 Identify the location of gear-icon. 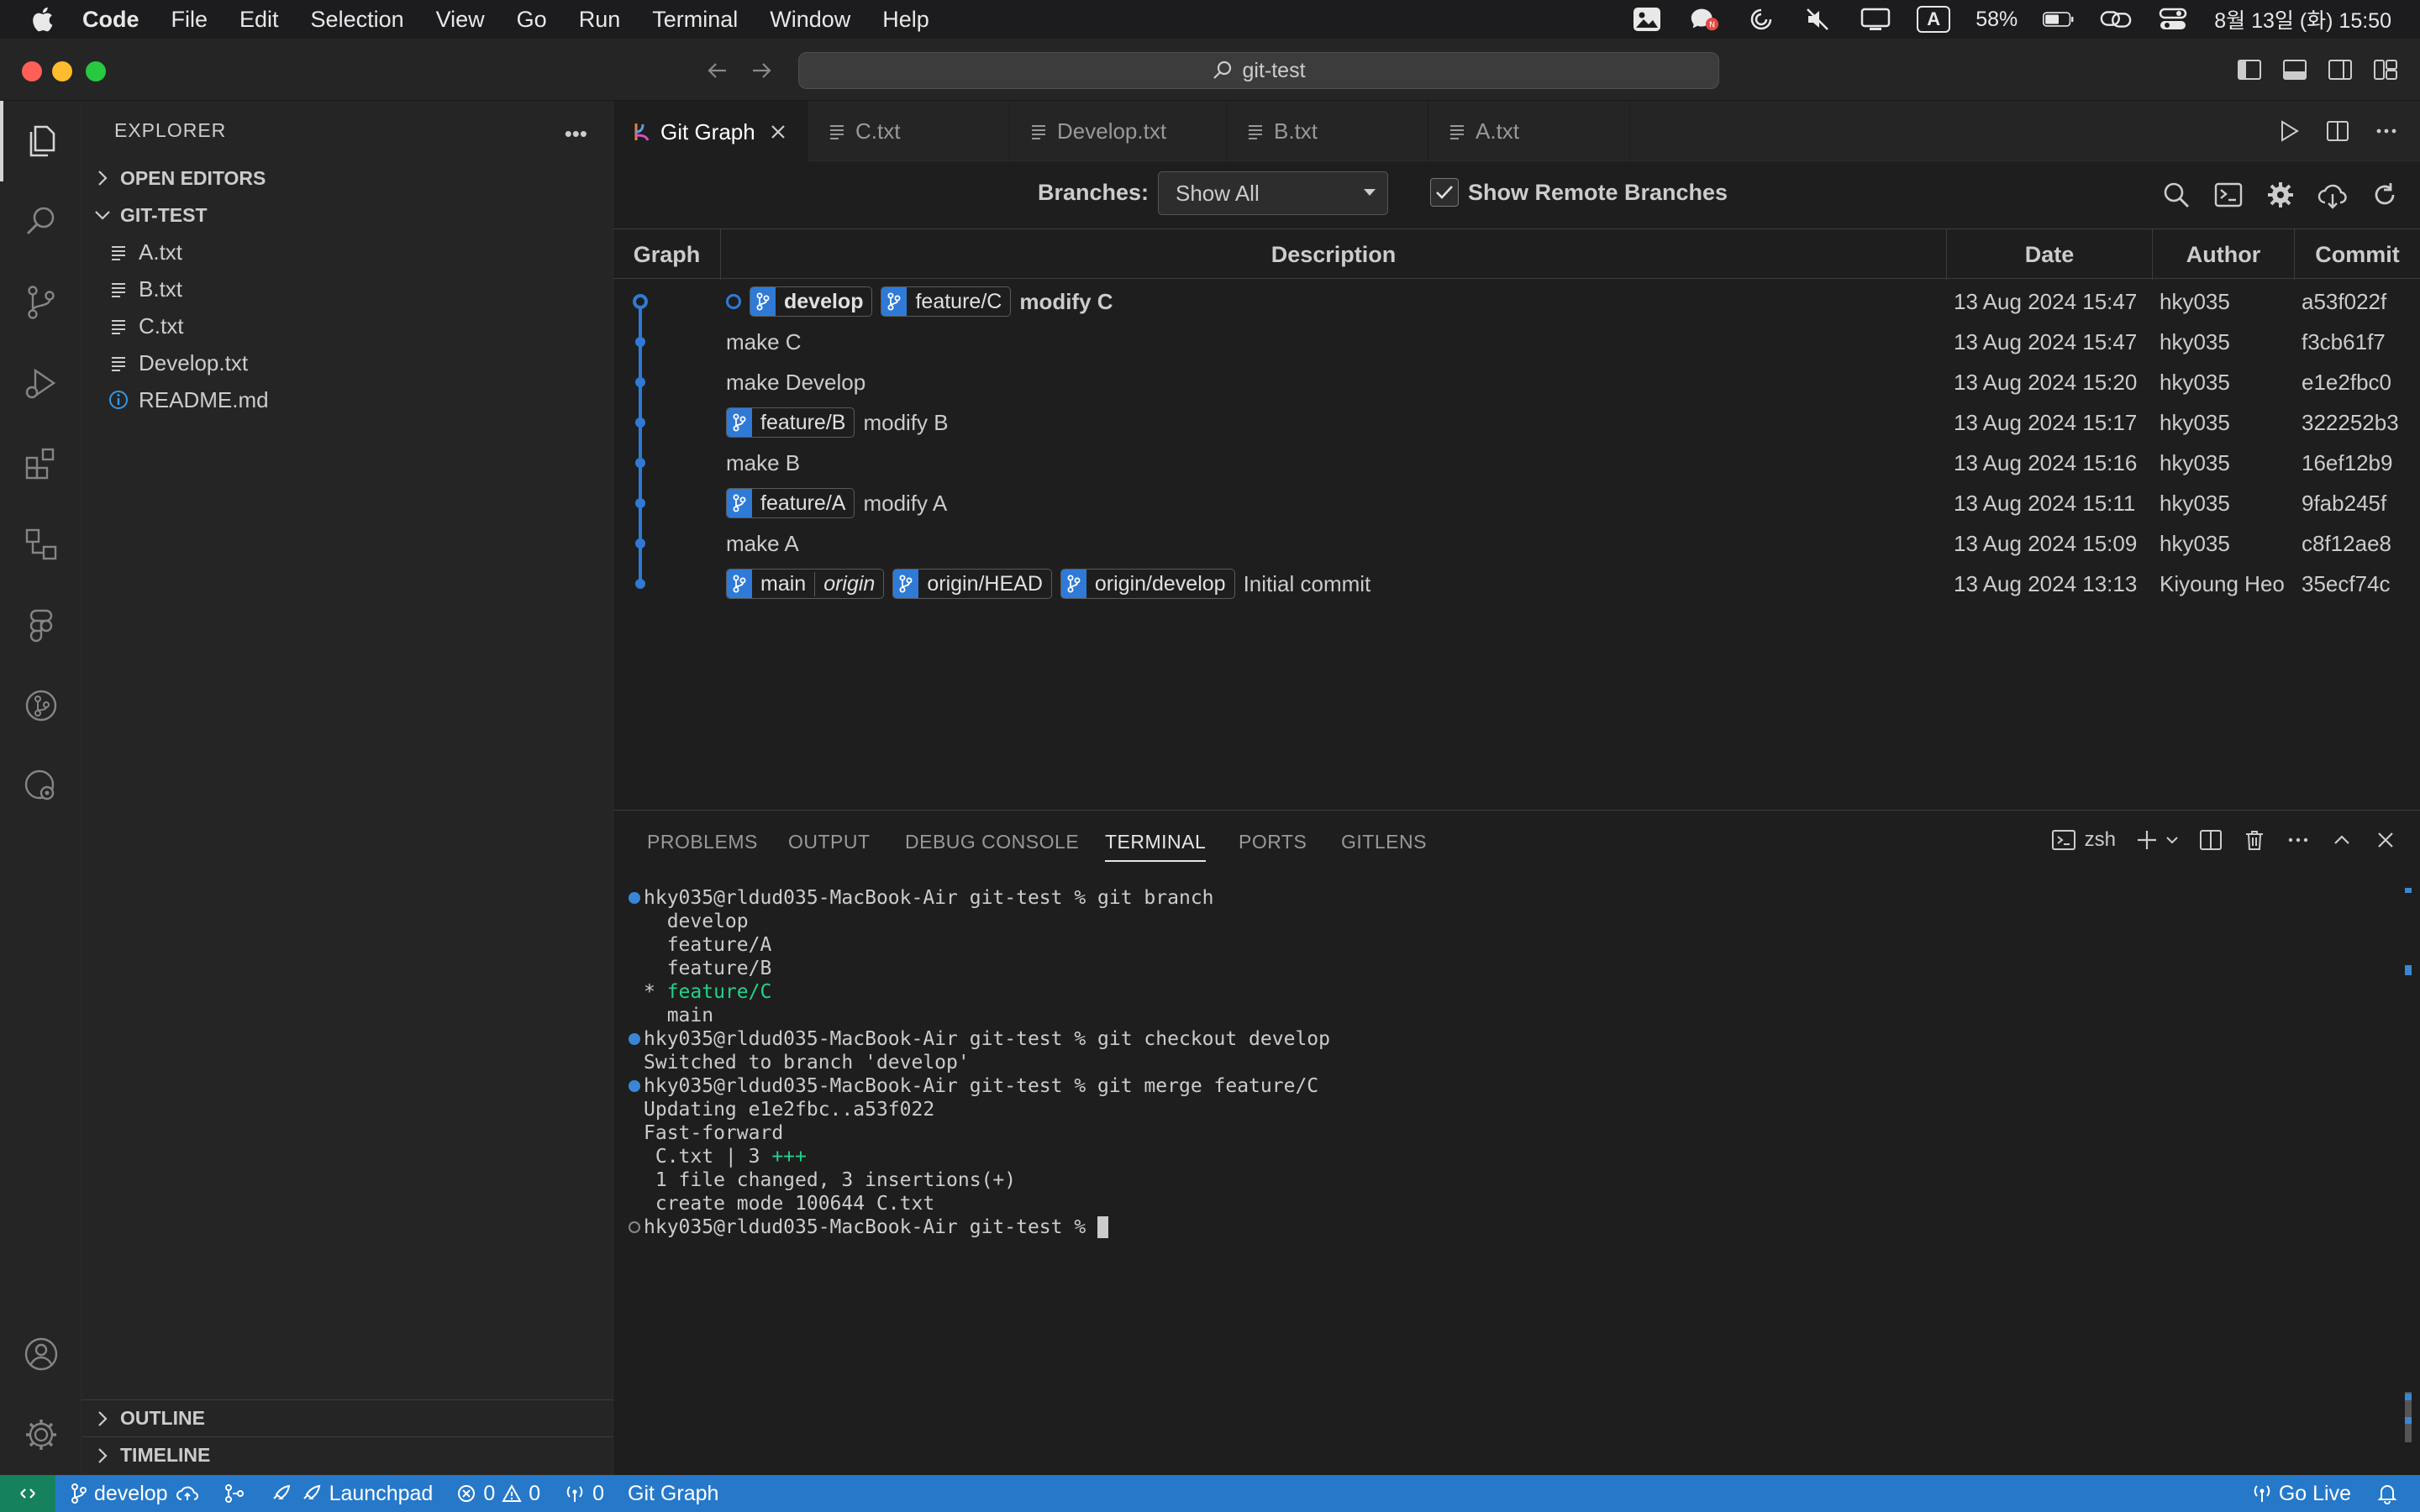
(2280, 195).